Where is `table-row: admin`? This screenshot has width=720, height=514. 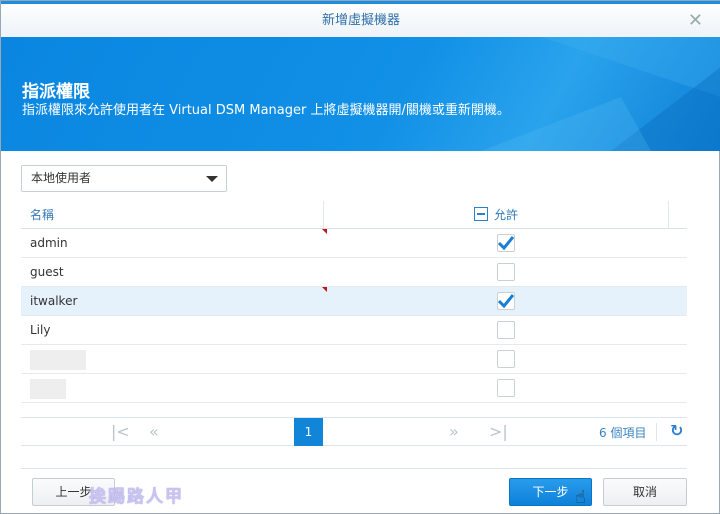
table-row: admin is located at coordinates (354, 243).